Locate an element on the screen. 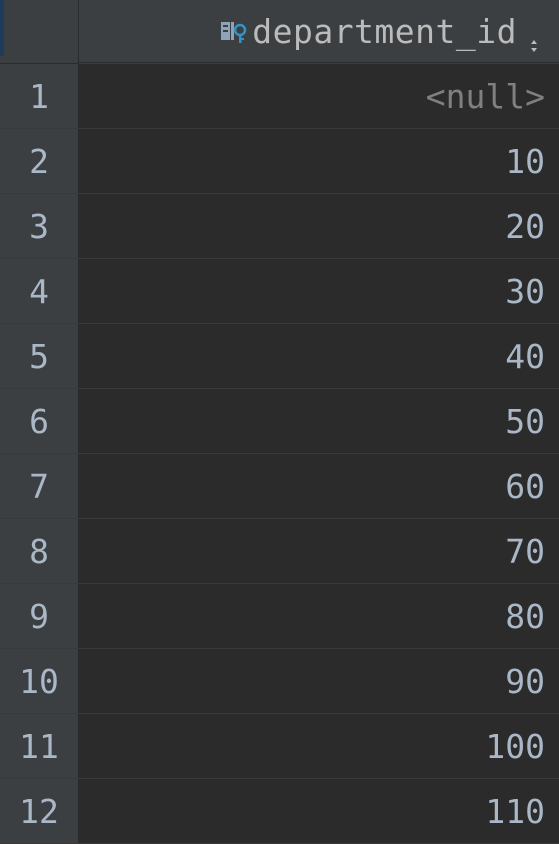 Image resolution: width=559 pixels, height=844 pixels. row-number: 4 is located at coordinates (39, 291).